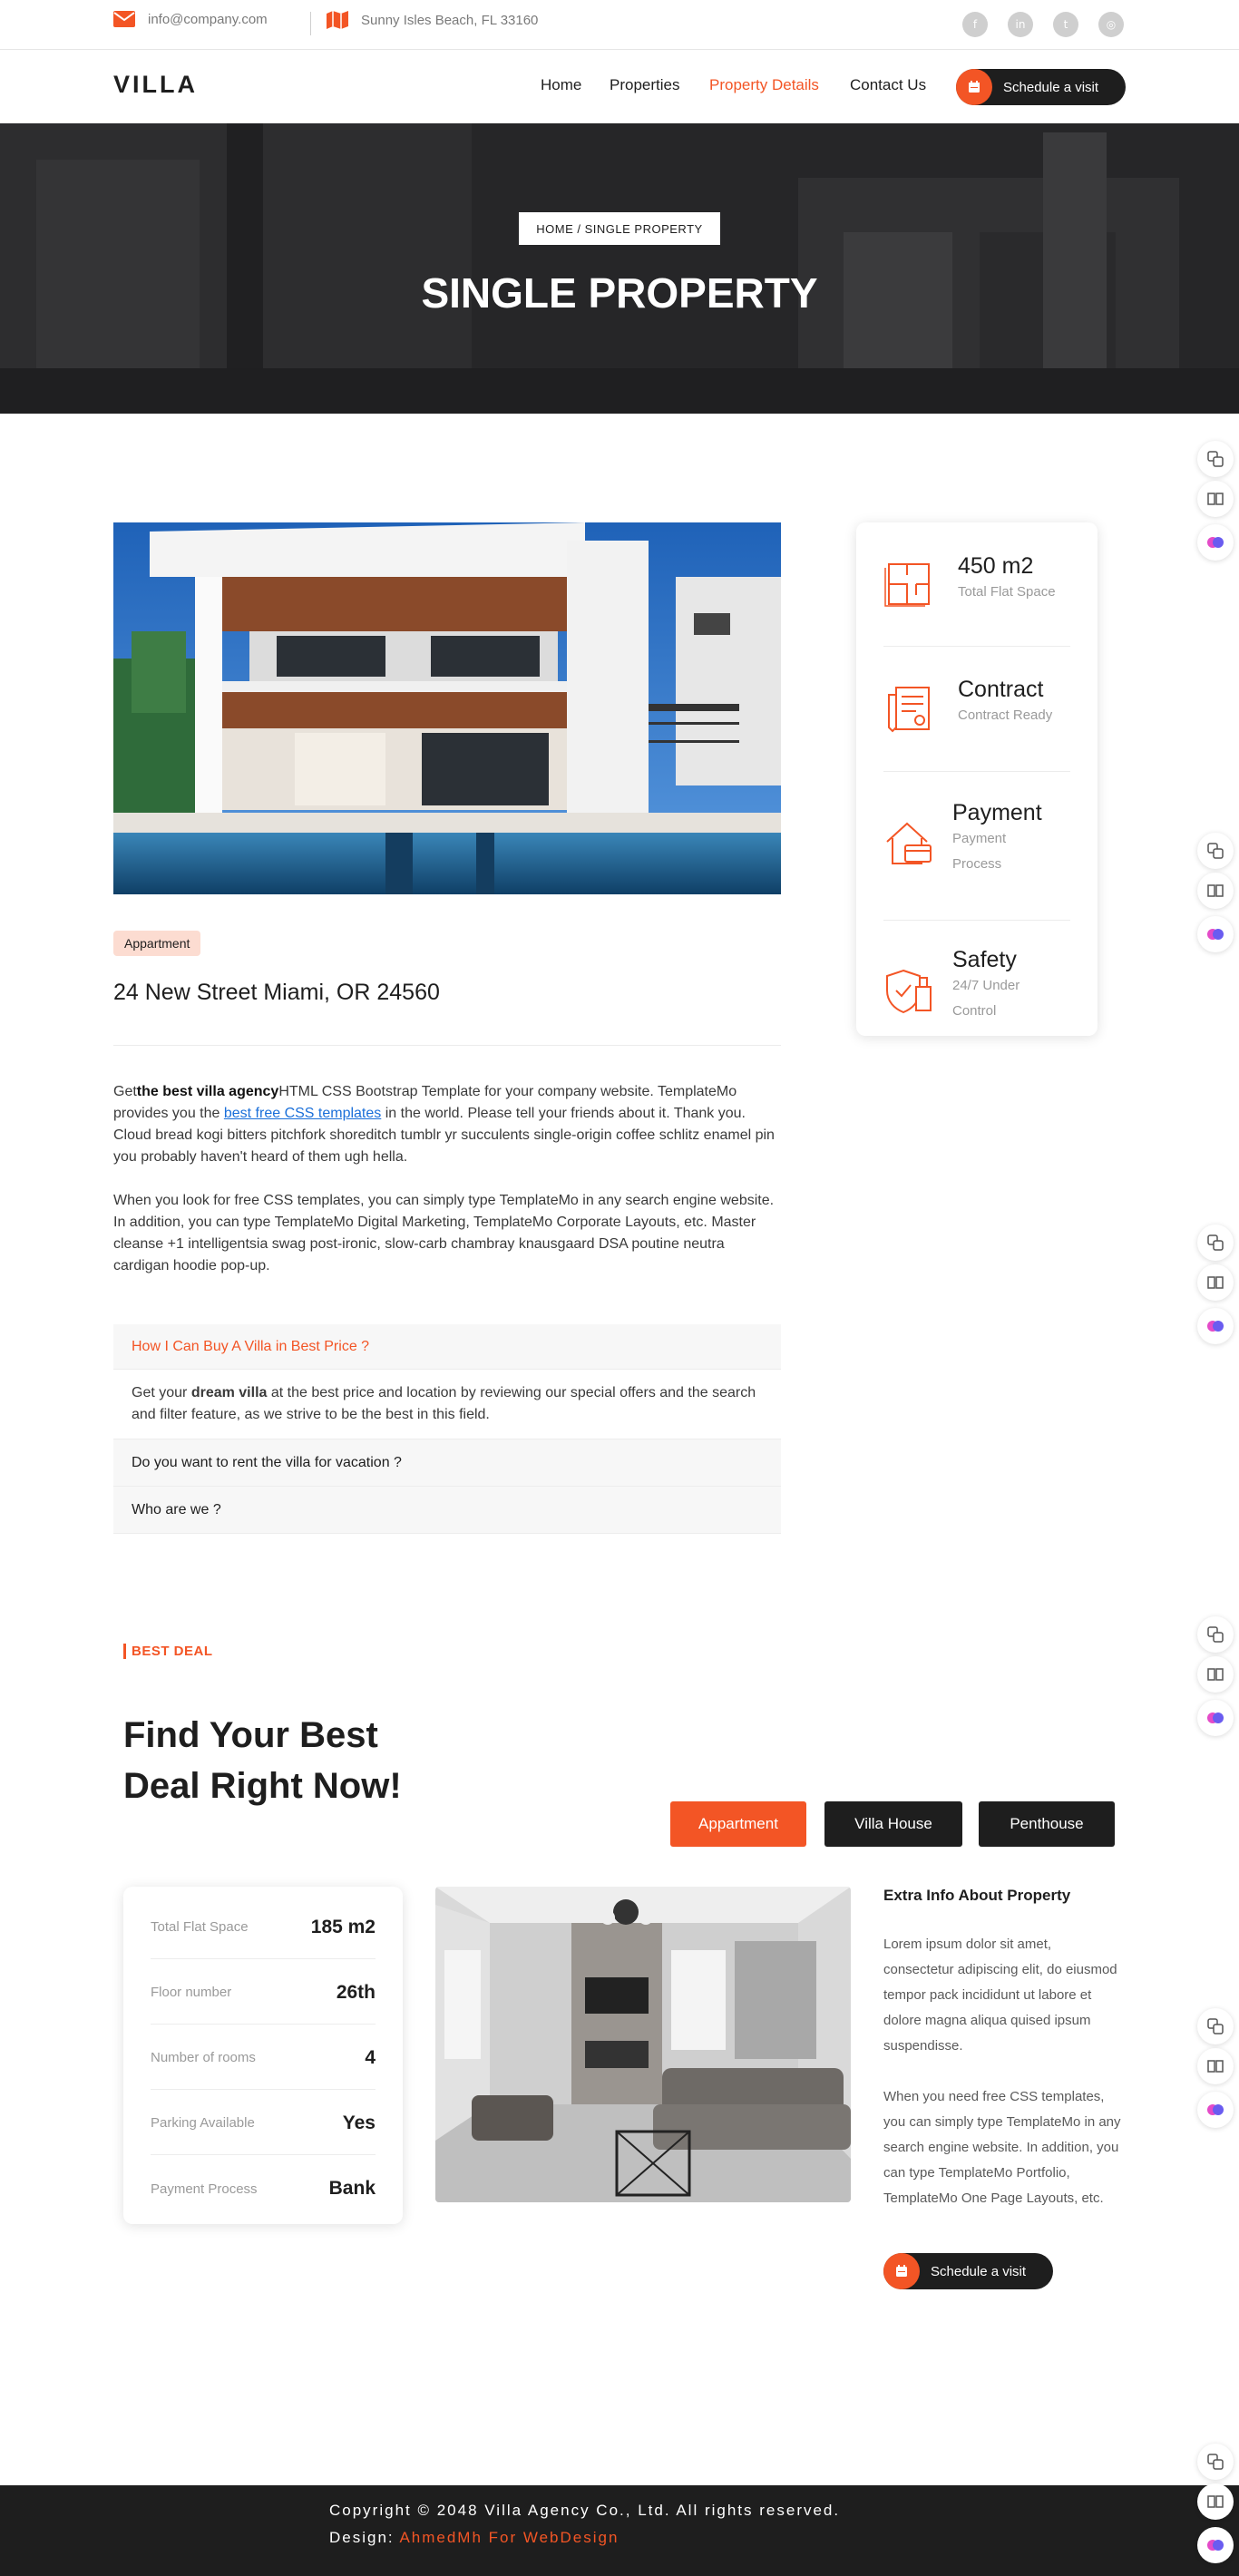  I want to click on info-title: 450 m2, so click(996, 566).